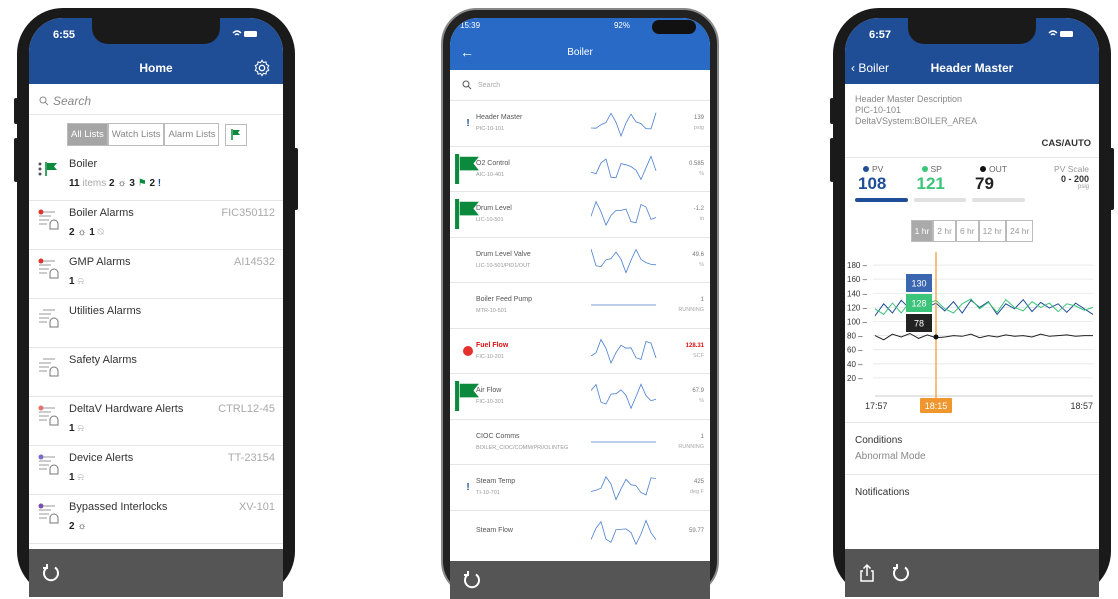 The width and height of the screenshot is (1118, 599). I want to click on list-item: Boiler Feed Pump MTR-10-501 1 RUNNING, so click(580, 305).